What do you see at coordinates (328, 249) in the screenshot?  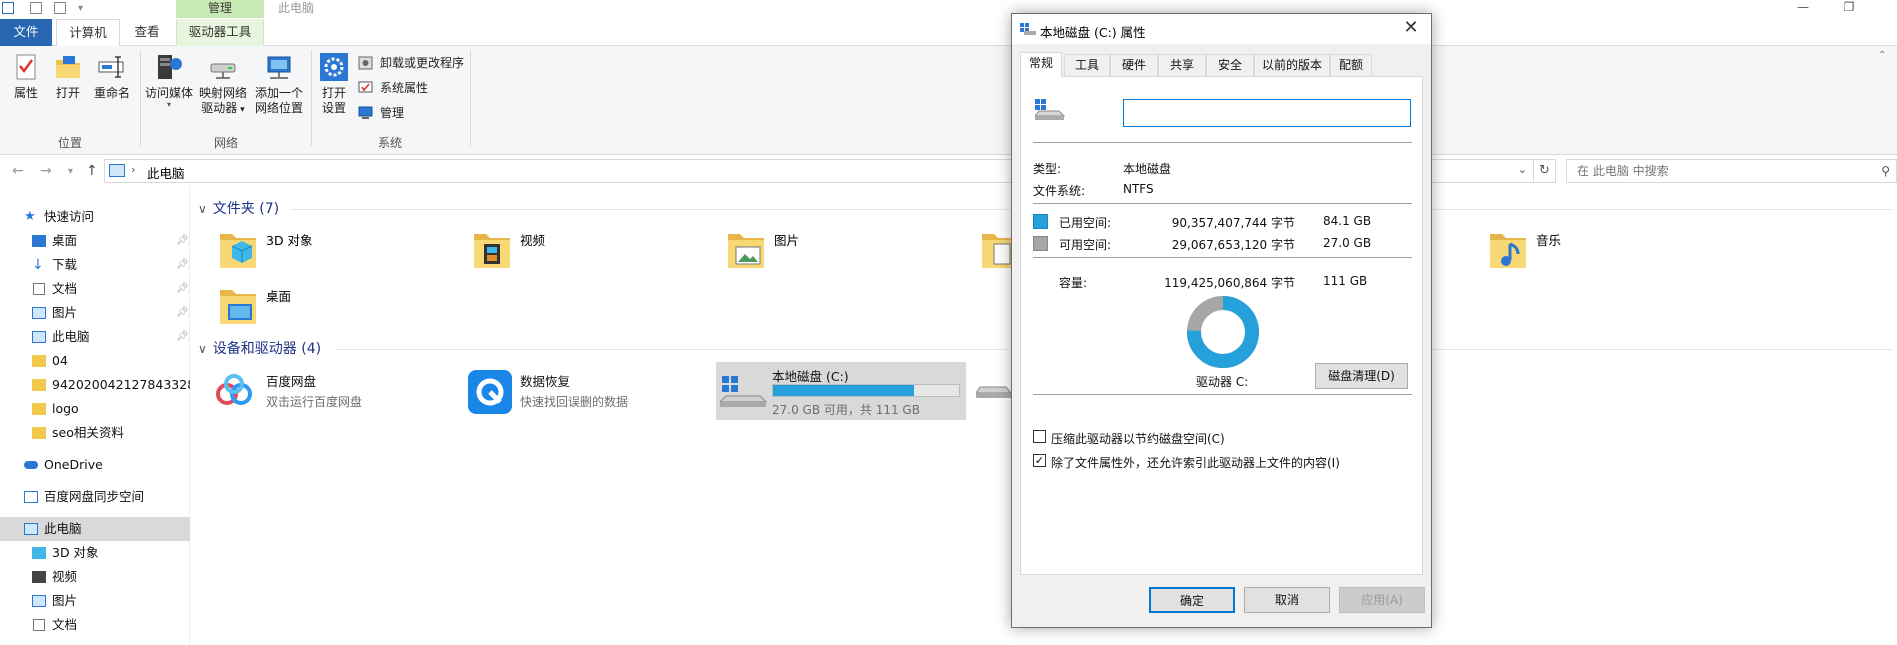 I see `folder-3d-objects: 3D 对象` at bounding box center [328, 249].